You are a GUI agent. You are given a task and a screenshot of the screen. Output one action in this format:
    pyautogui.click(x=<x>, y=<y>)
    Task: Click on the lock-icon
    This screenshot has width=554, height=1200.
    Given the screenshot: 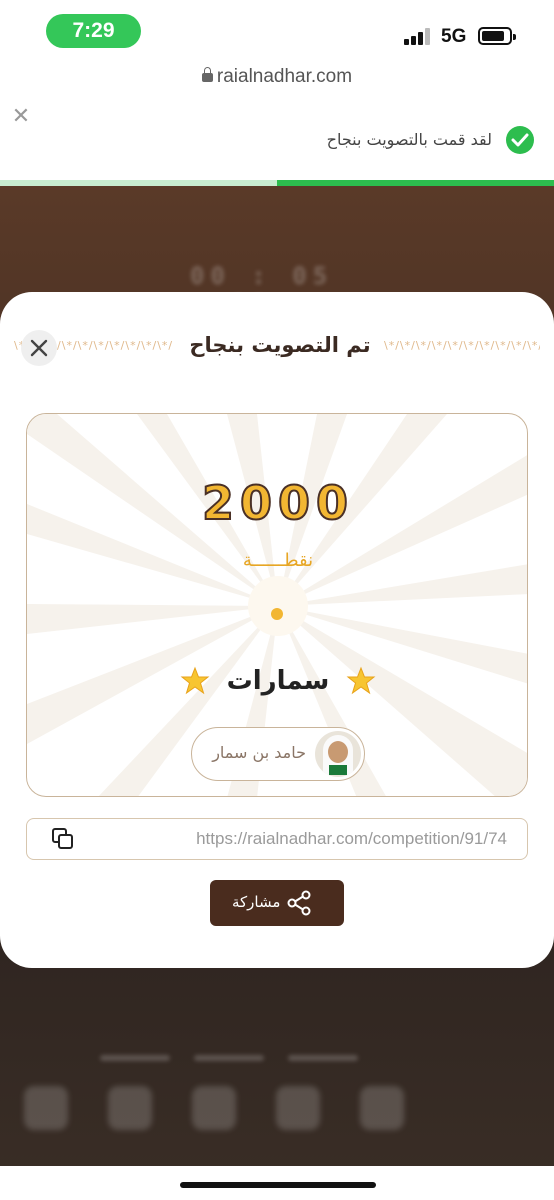 What is the action you would take?
    pyautogui.click(x=207, y=74)
    